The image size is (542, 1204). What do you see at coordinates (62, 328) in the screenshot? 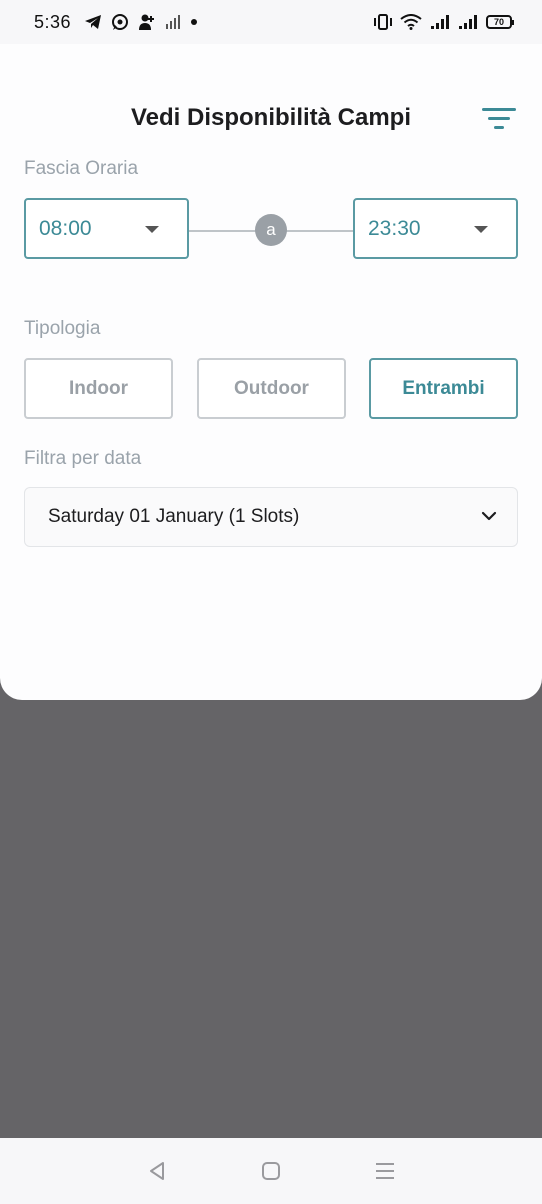
I see `type-label: Tipologia` at bounding box center [62, 328].